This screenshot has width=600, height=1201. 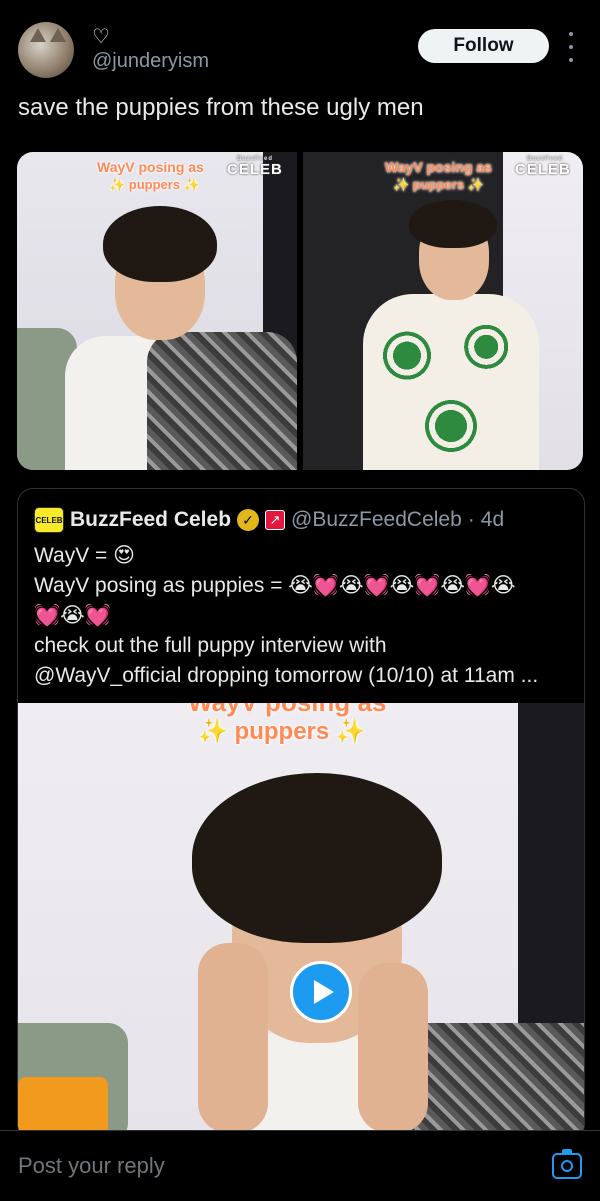 I want to click on quoted-time: 4d, so click(x=492, y=519).